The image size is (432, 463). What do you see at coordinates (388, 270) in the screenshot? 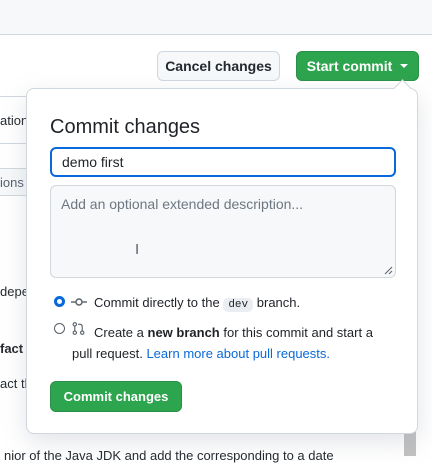
I see `resize-grip-icon` at bounding box center [388, 270].